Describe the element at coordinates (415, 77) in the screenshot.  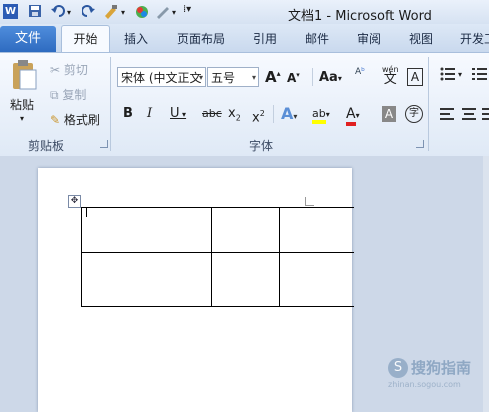
I see `character-border-button: A` at that location.